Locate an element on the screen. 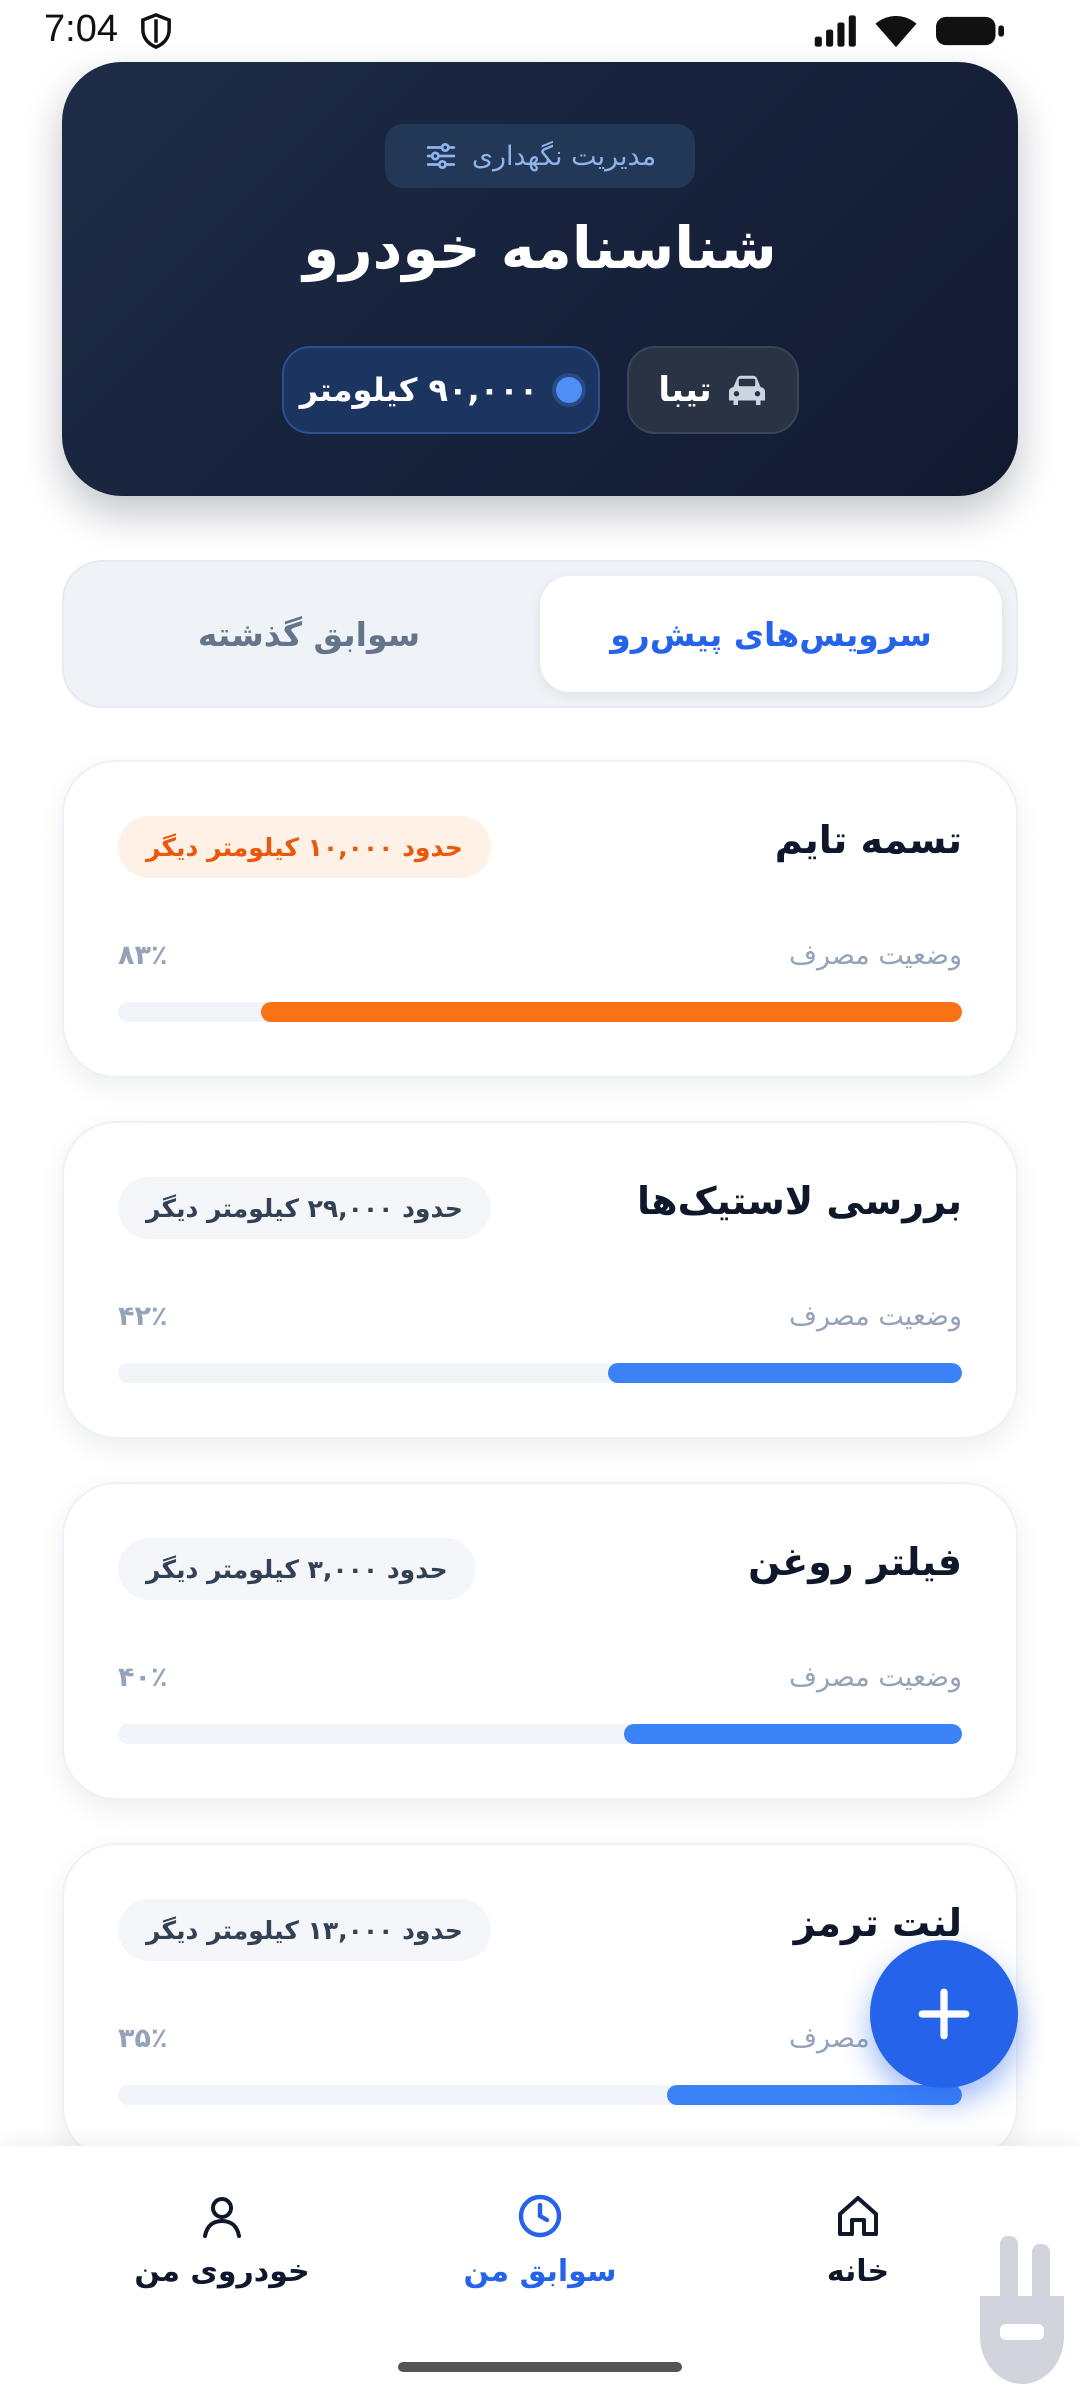 This screenshot has height=2400, width=1080. bazaar-watermark-icon is located at coordinates (1022, 2310).